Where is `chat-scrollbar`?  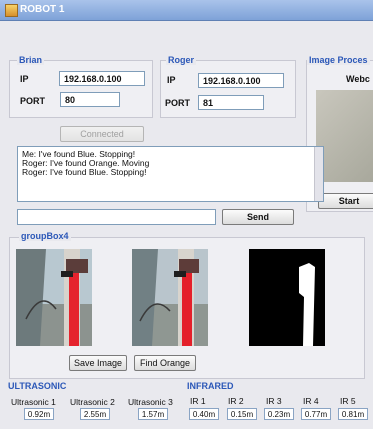 chat-scrollbar is located at coordinates (318, 174).